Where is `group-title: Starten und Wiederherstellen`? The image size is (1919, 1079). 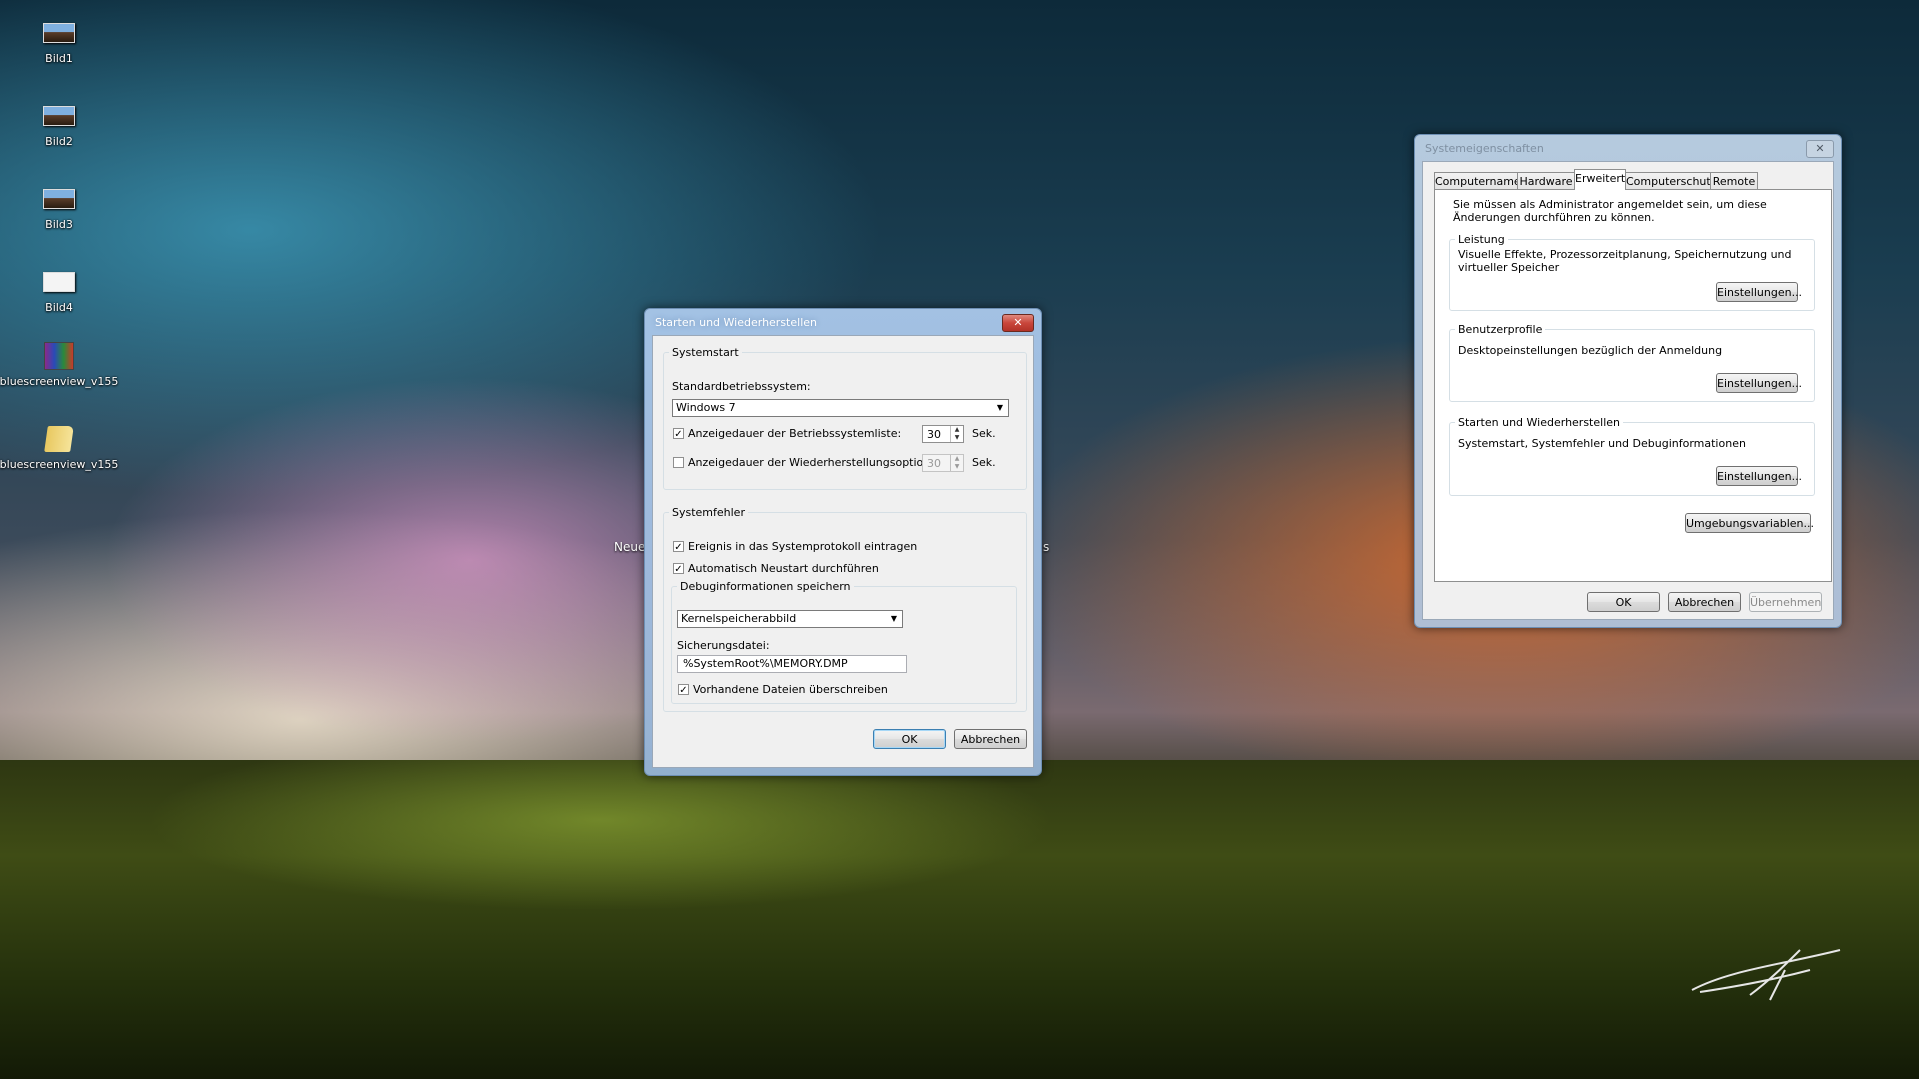
group-title: Starten und Wiederherstellen is located at coordinates (1539, 422).